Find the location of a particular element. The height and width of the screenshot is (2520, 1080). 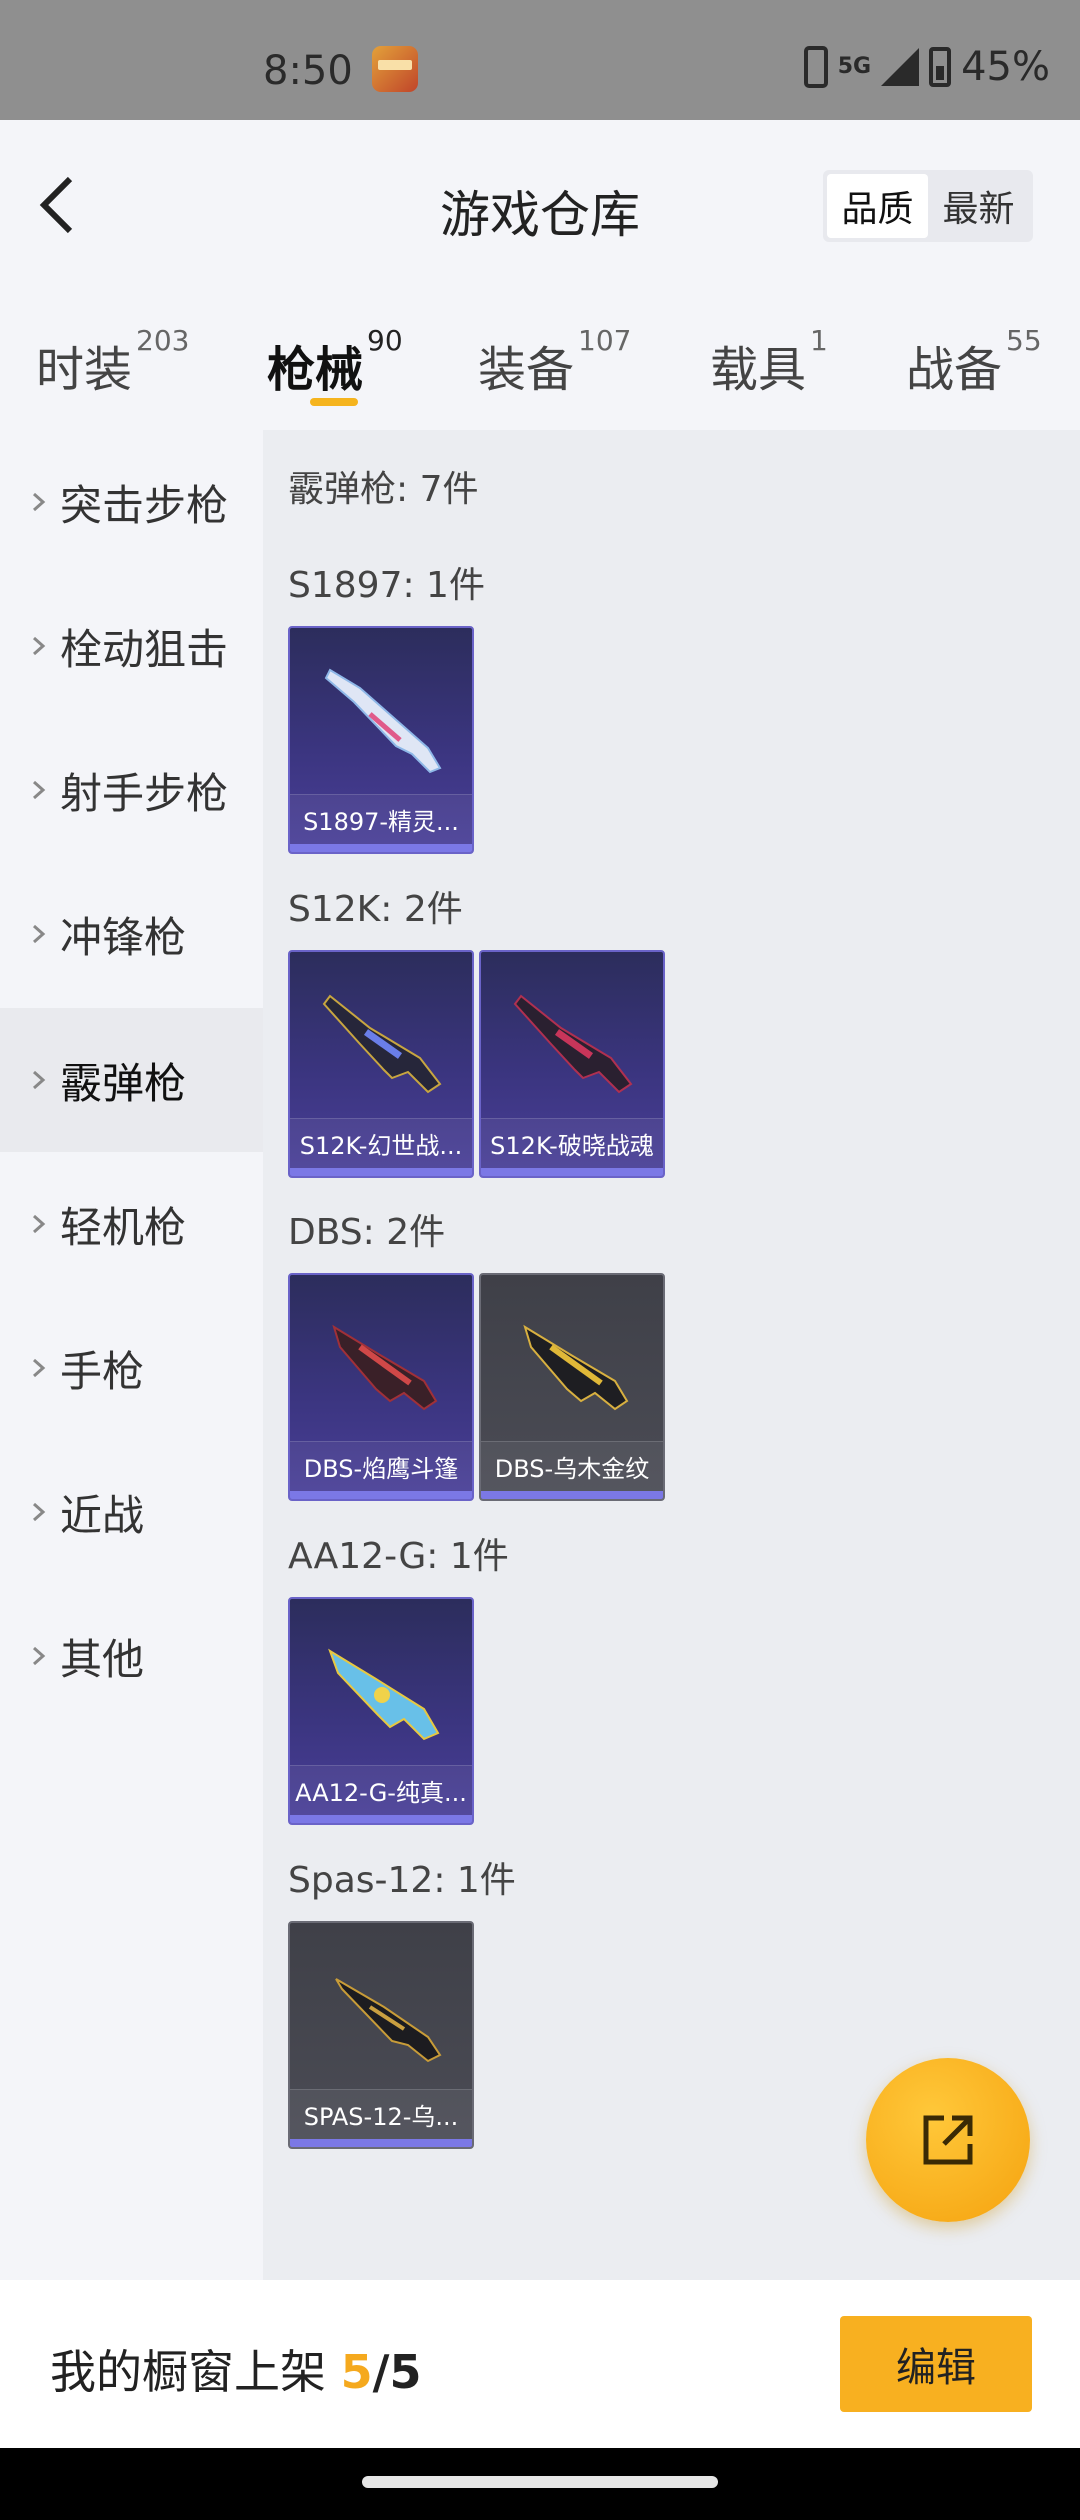

group-label: DBS: 2件 is located at coordinates (367, 1232).